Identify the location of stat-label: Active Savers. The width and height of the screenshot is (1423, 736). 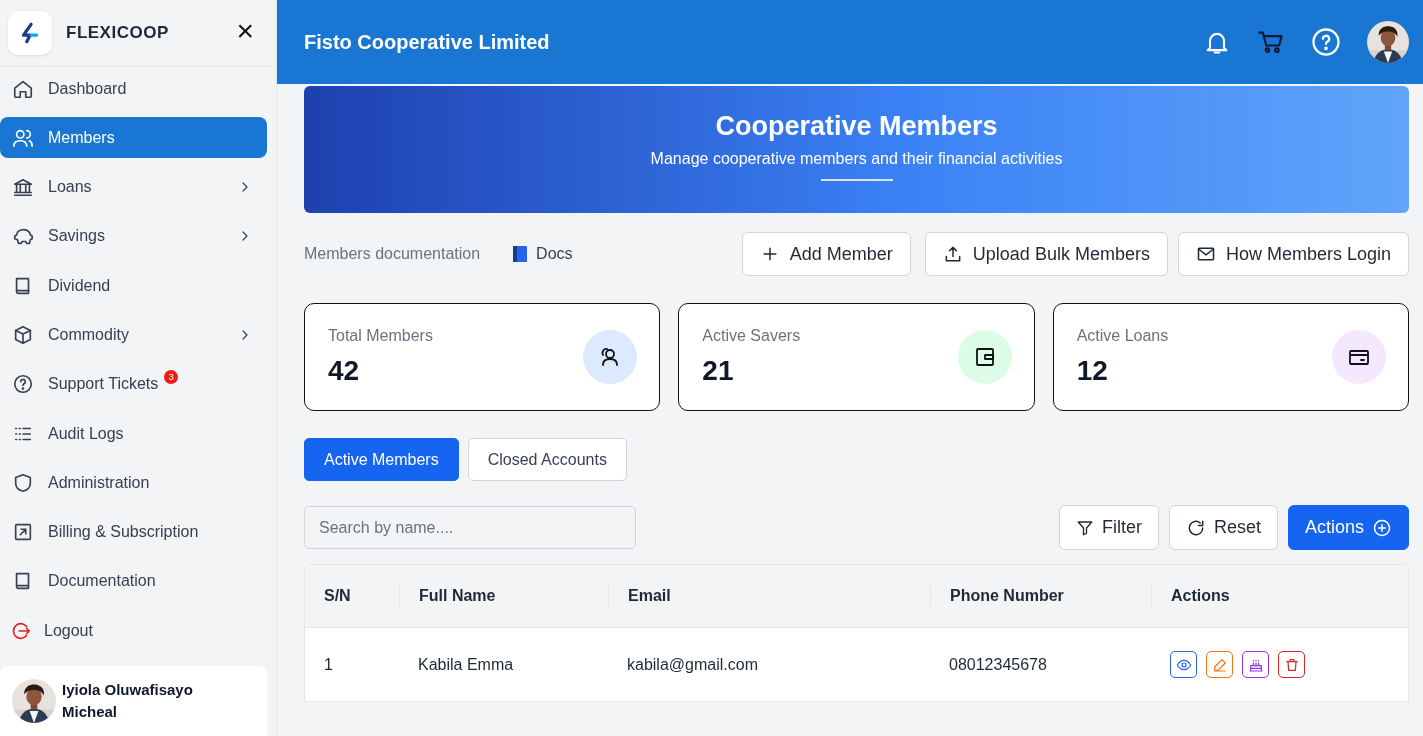
(751, 336).